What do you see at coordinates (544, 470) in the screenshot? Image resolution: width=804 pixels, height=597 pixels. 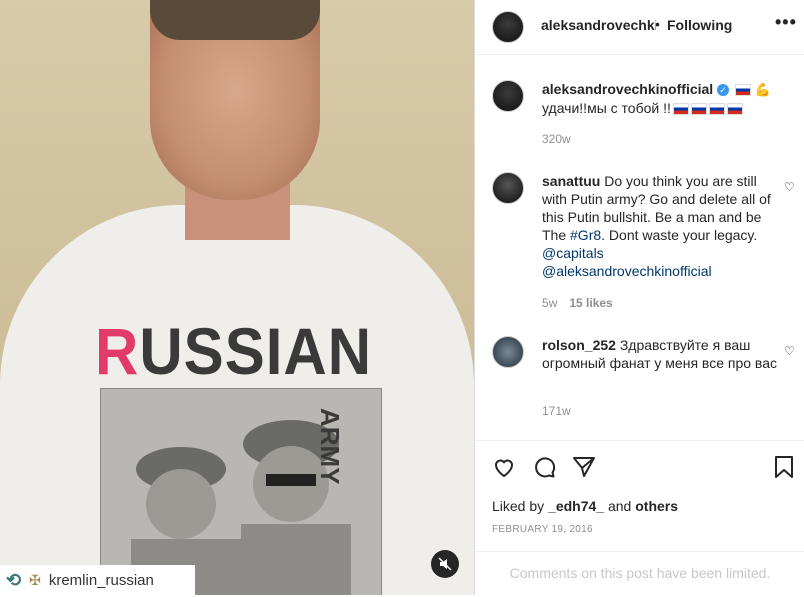 I see `comment-icon` at bounding box center [544, 470].